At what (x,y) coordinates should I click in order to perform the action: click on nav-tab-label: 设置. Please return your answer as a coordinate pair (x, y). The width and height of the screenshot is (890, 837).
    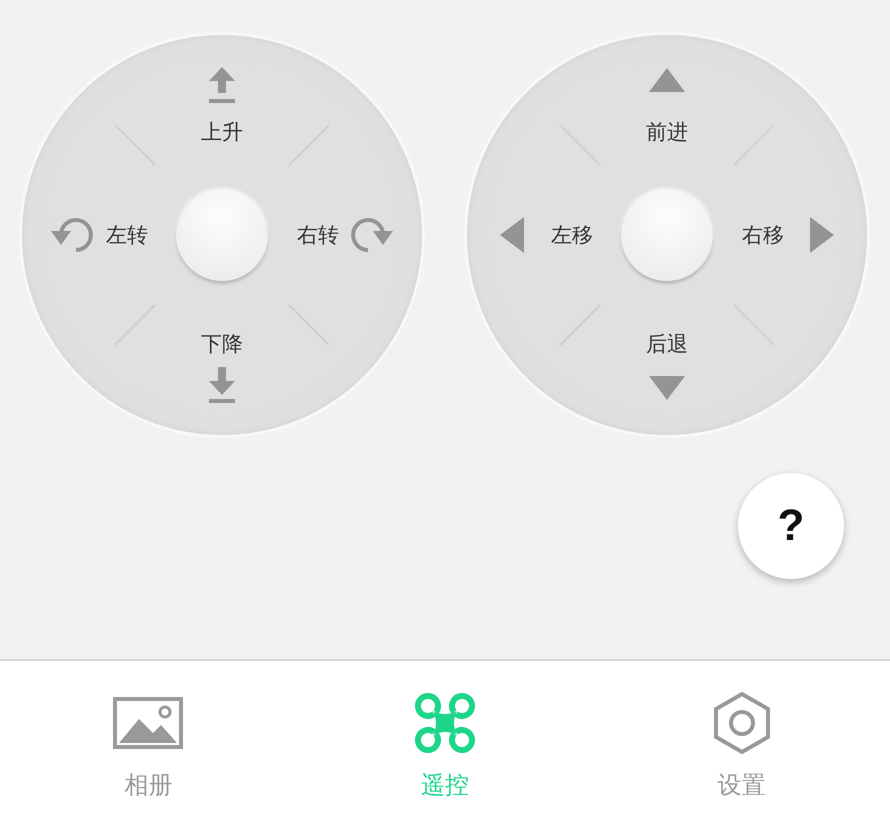
    Looking at the image, I should click on (742, 785).